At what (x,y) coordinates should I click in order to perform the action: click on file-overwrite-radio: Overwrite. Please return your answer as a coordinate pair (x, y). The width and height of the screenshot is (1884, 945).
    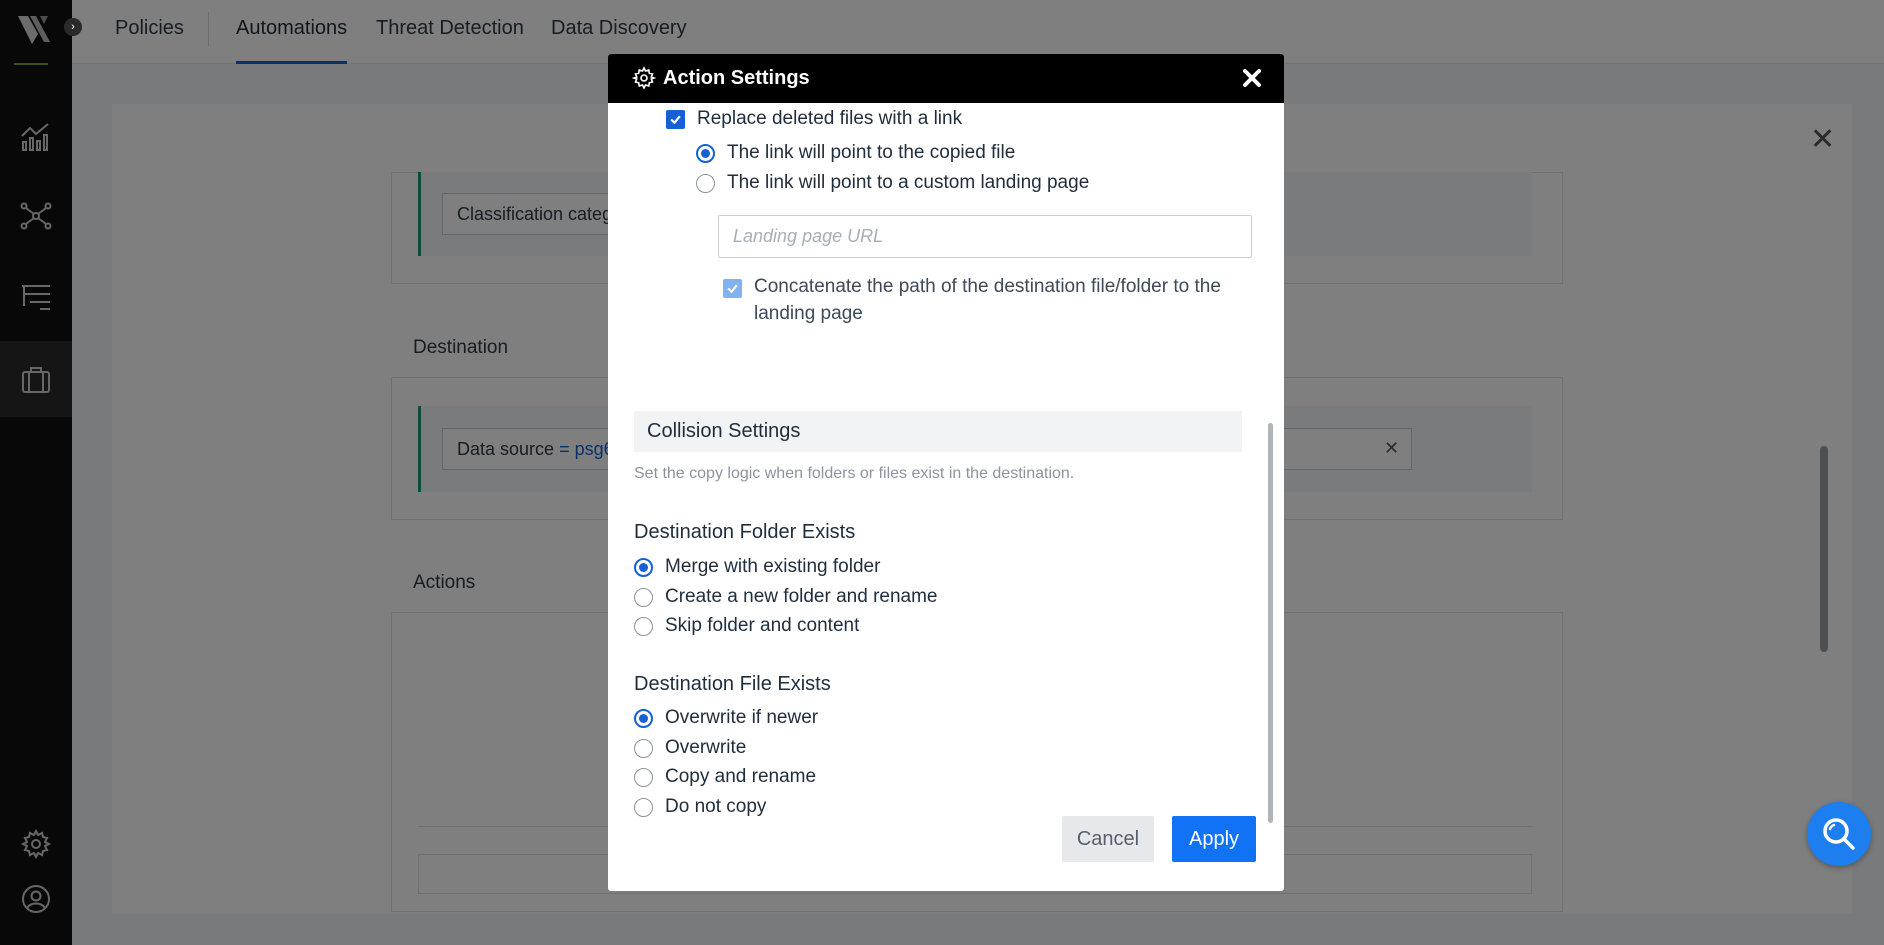
    Looking at the image, I should click on (690, 748).